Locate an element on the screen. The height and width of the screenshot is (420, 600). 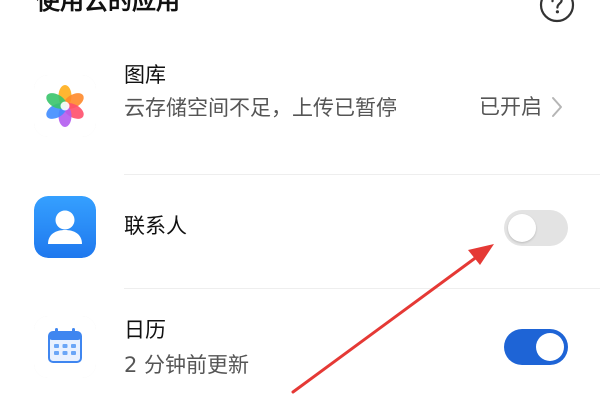
calendar-icon is located at coordinates (65, 347).